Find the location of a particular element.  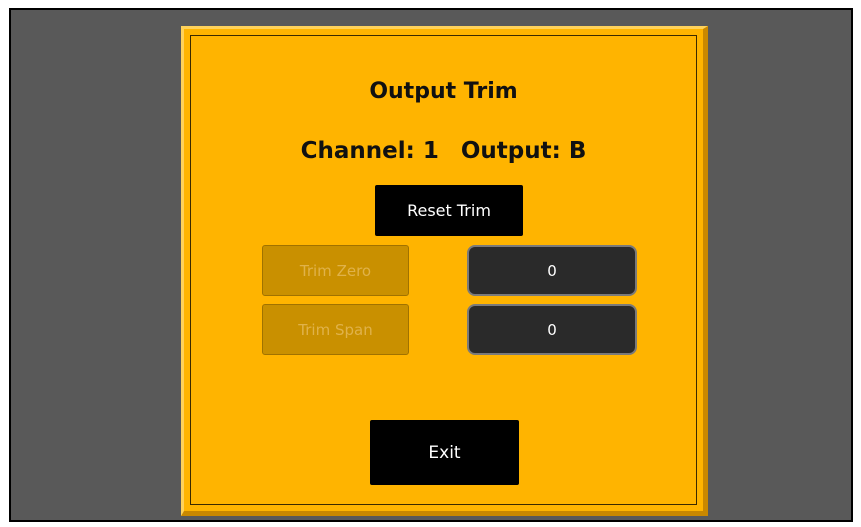

trim-zero-button: Trim Zero is located at coordinates (335, 270).